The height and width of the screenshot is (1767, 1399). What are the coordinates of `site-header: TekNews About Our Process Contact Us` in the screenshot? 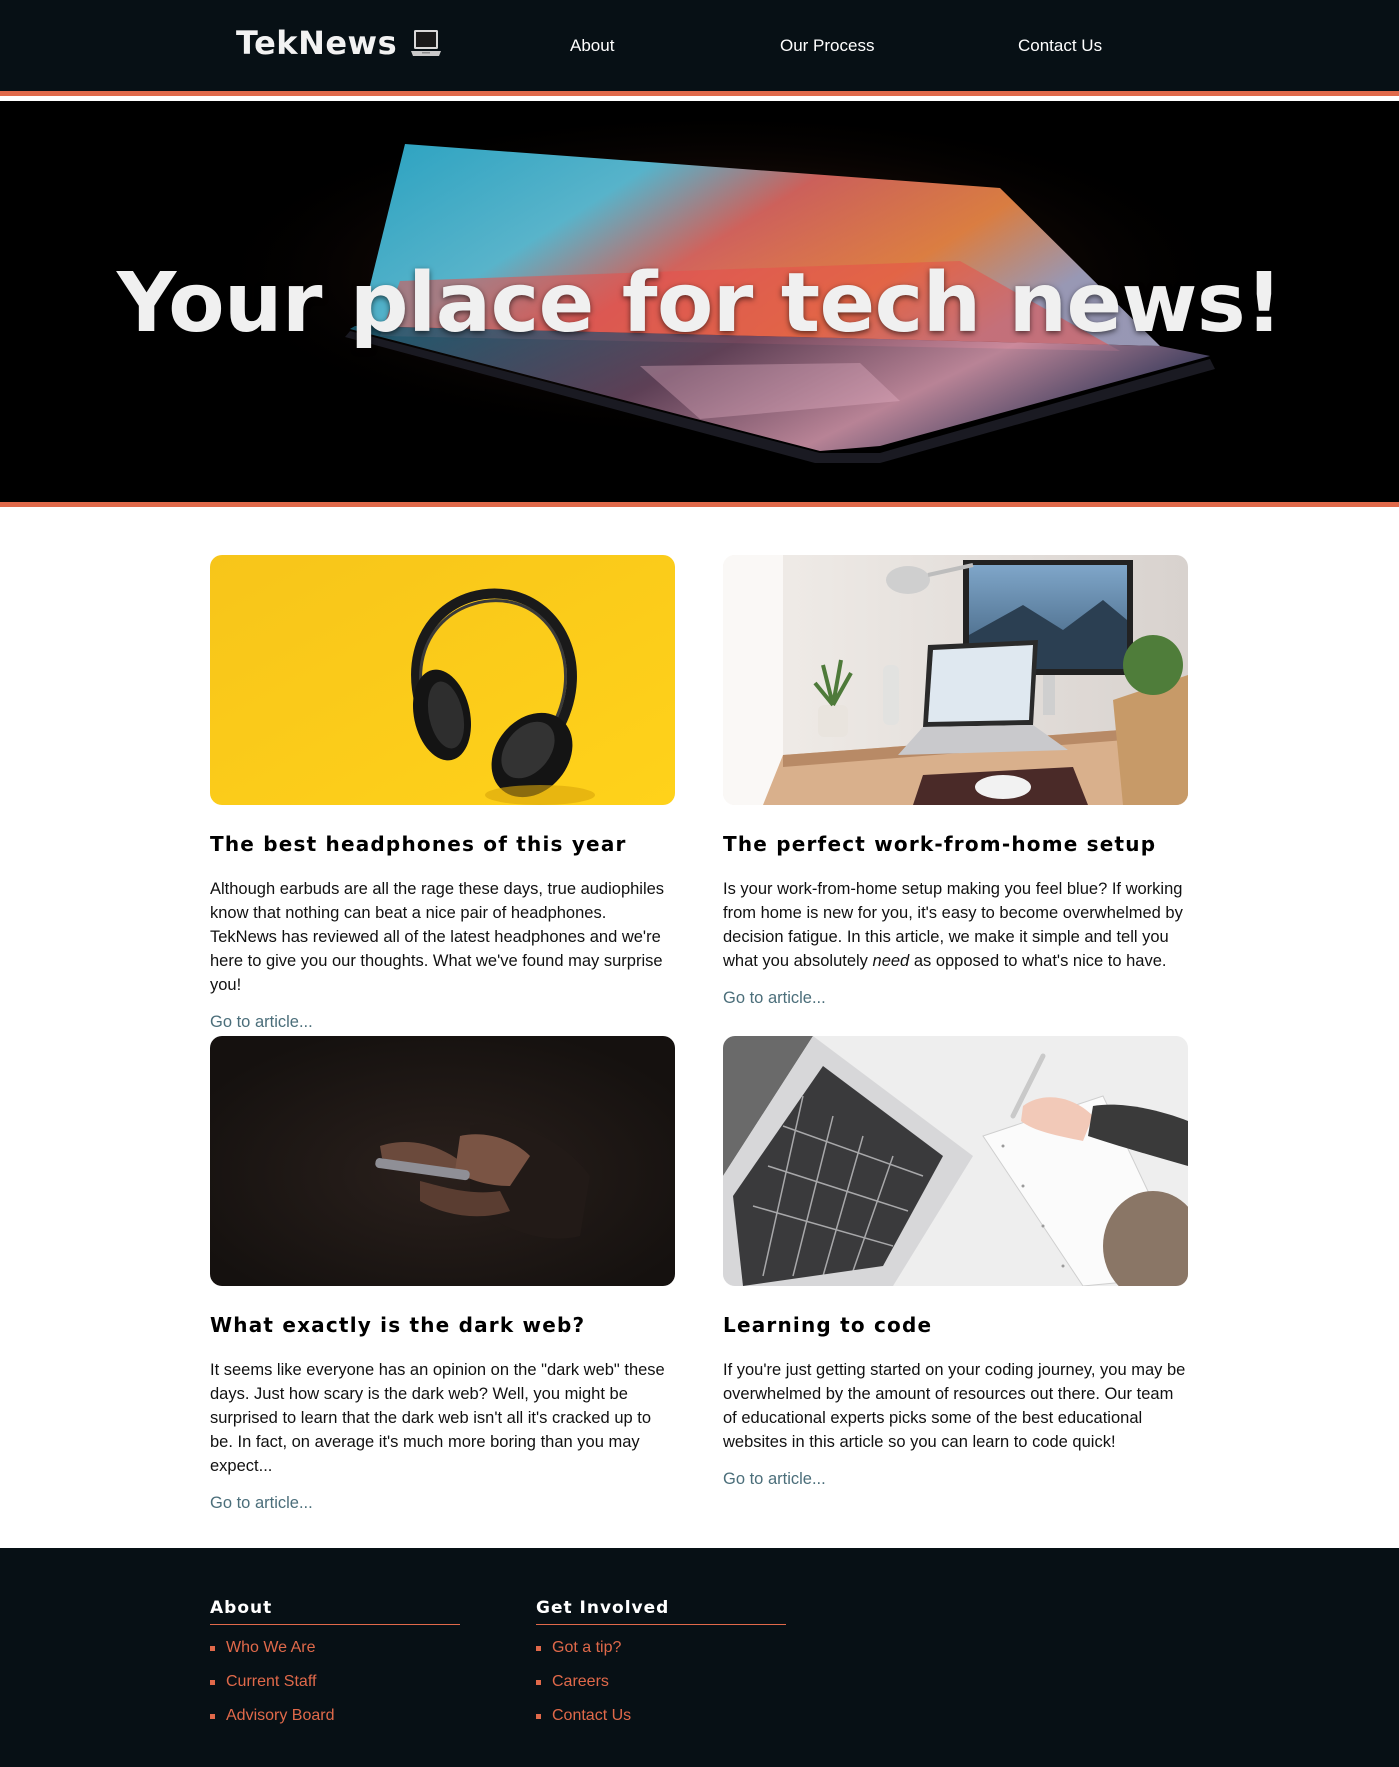 It's located at (699, 48).